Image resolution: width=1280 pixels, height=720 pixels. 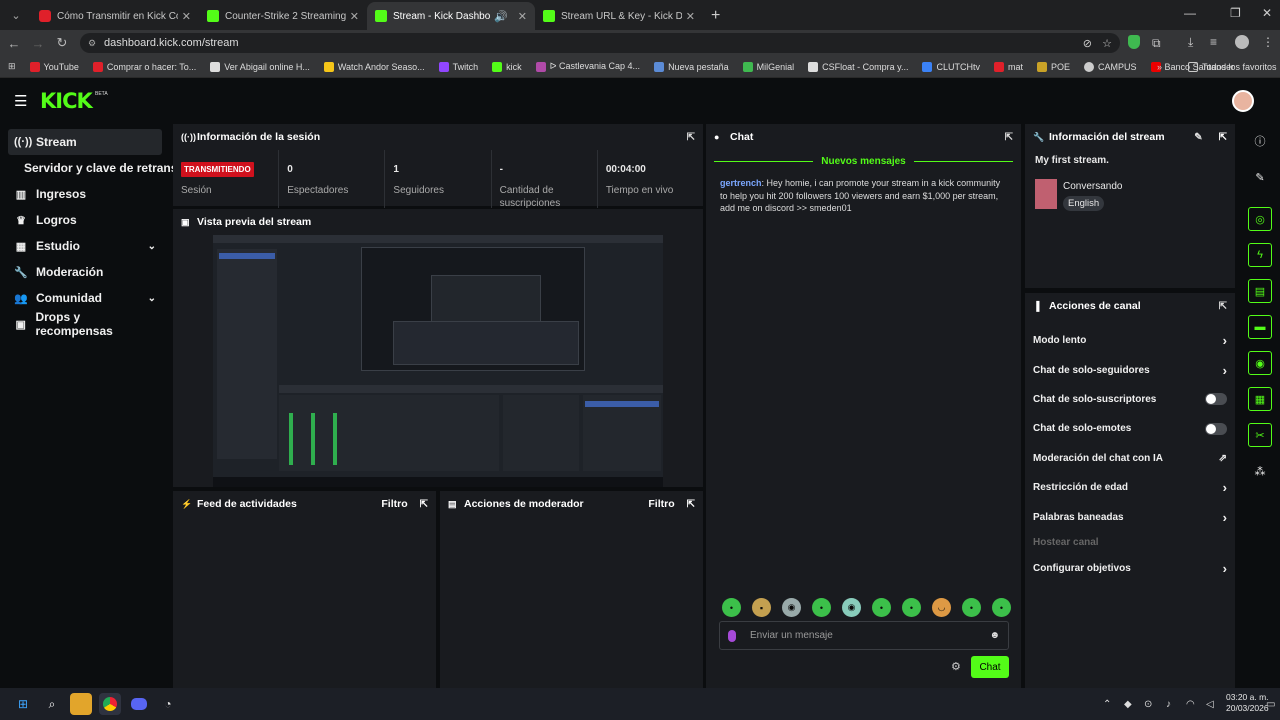 I want to click on bookmark: CAMPUS, so click(x=1110, y=66).